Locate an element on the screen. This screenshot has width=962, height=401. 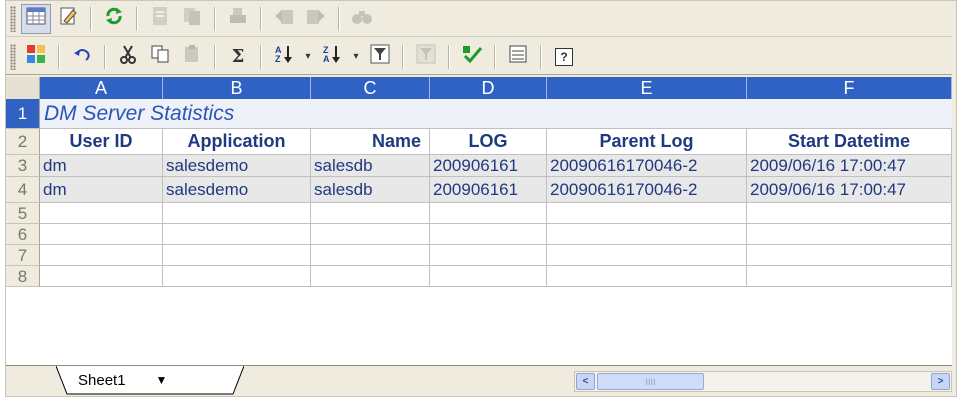
refresh-icon is located at coordinates (114, 18).